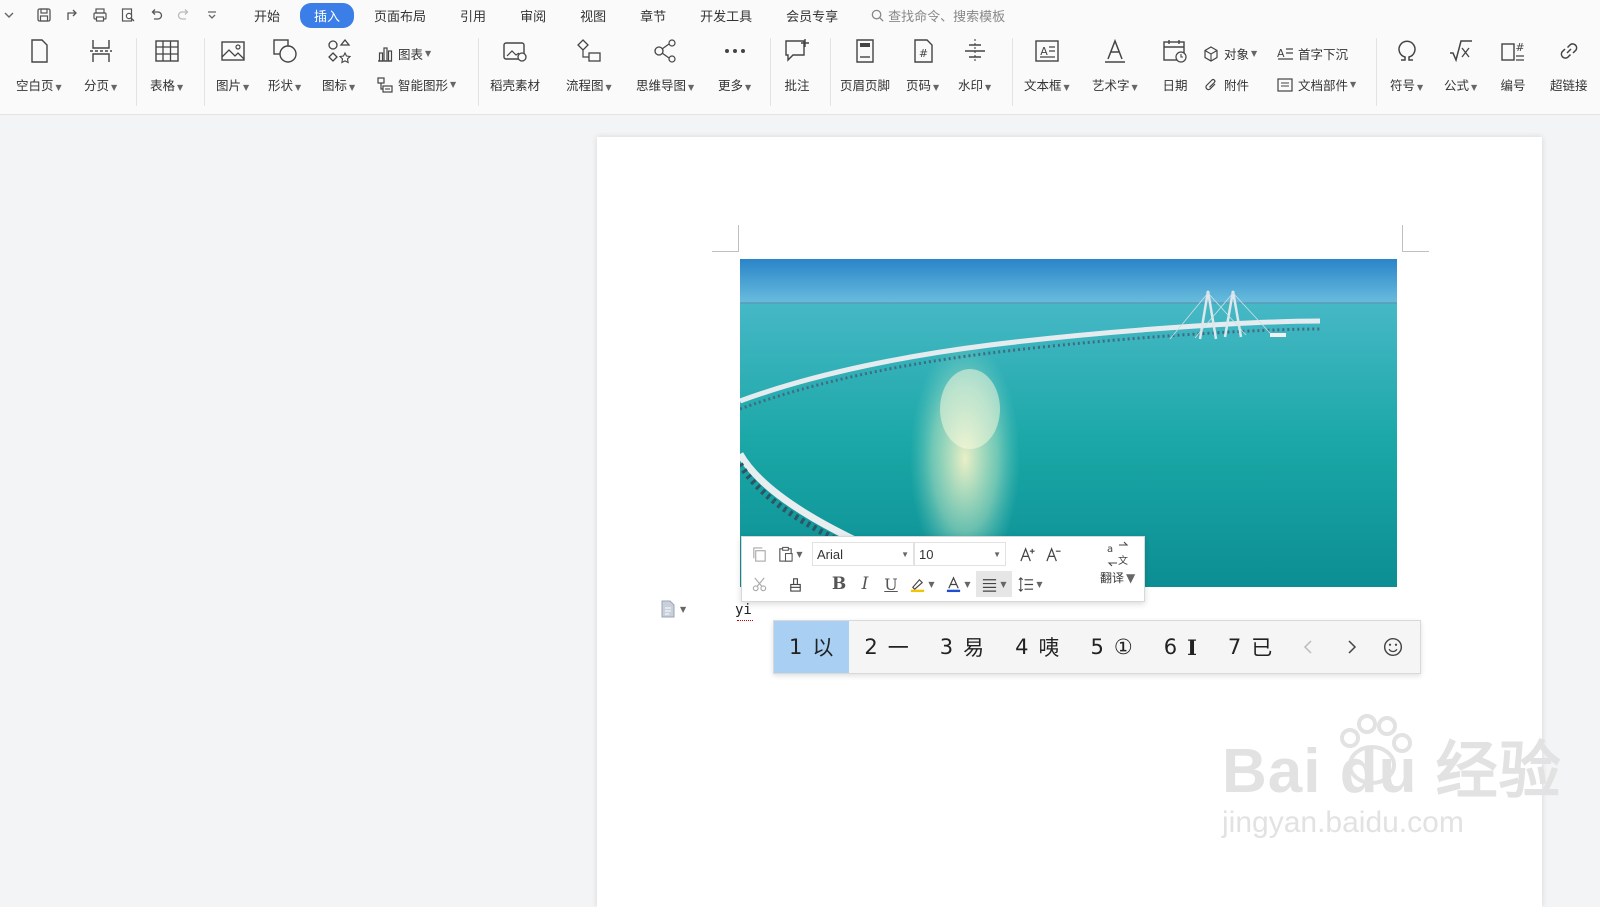 This screenshot has width=1600, height=907. I want to click on cut-icon, so click(759, 584).